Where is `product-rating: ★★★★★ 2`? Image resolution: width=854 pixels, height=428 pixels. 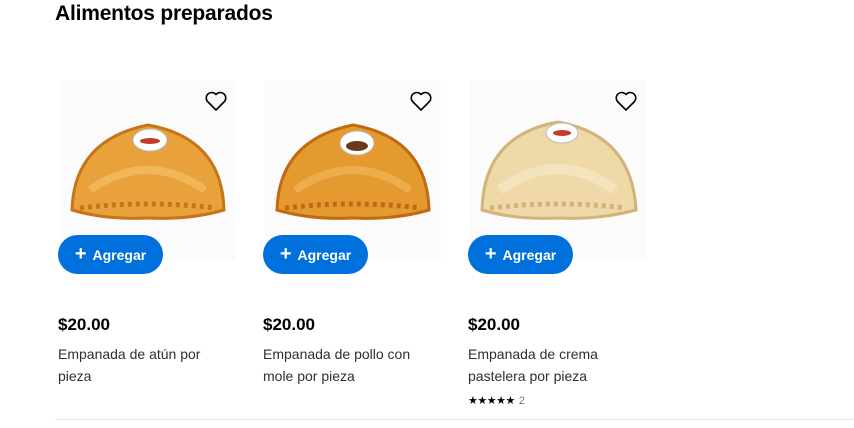
product-rating: ★★★★★ 2 is located at coordinates (496, 401).